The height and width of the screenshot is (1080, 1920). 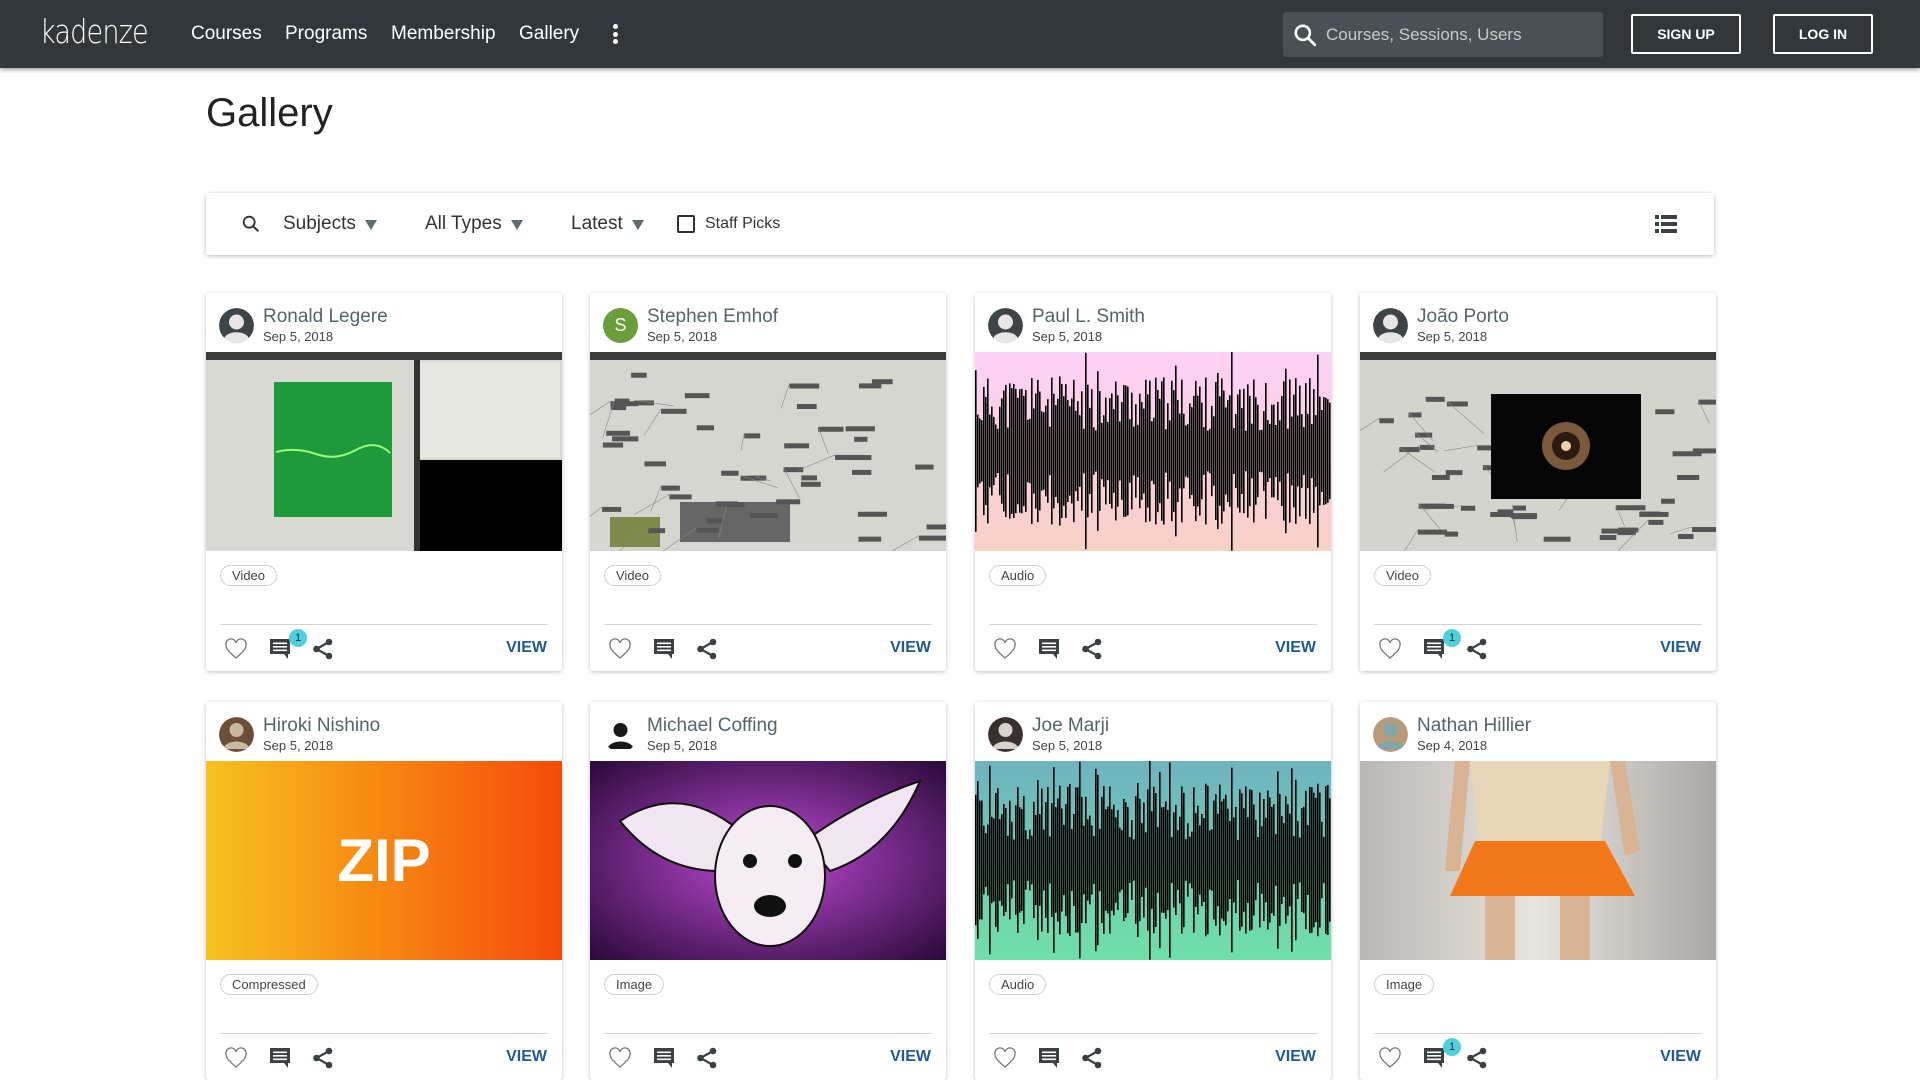 I want to click on gallery-card: Michael Coffing Sep 5, 2018 Image VIEW, so click(x=768, y=891).